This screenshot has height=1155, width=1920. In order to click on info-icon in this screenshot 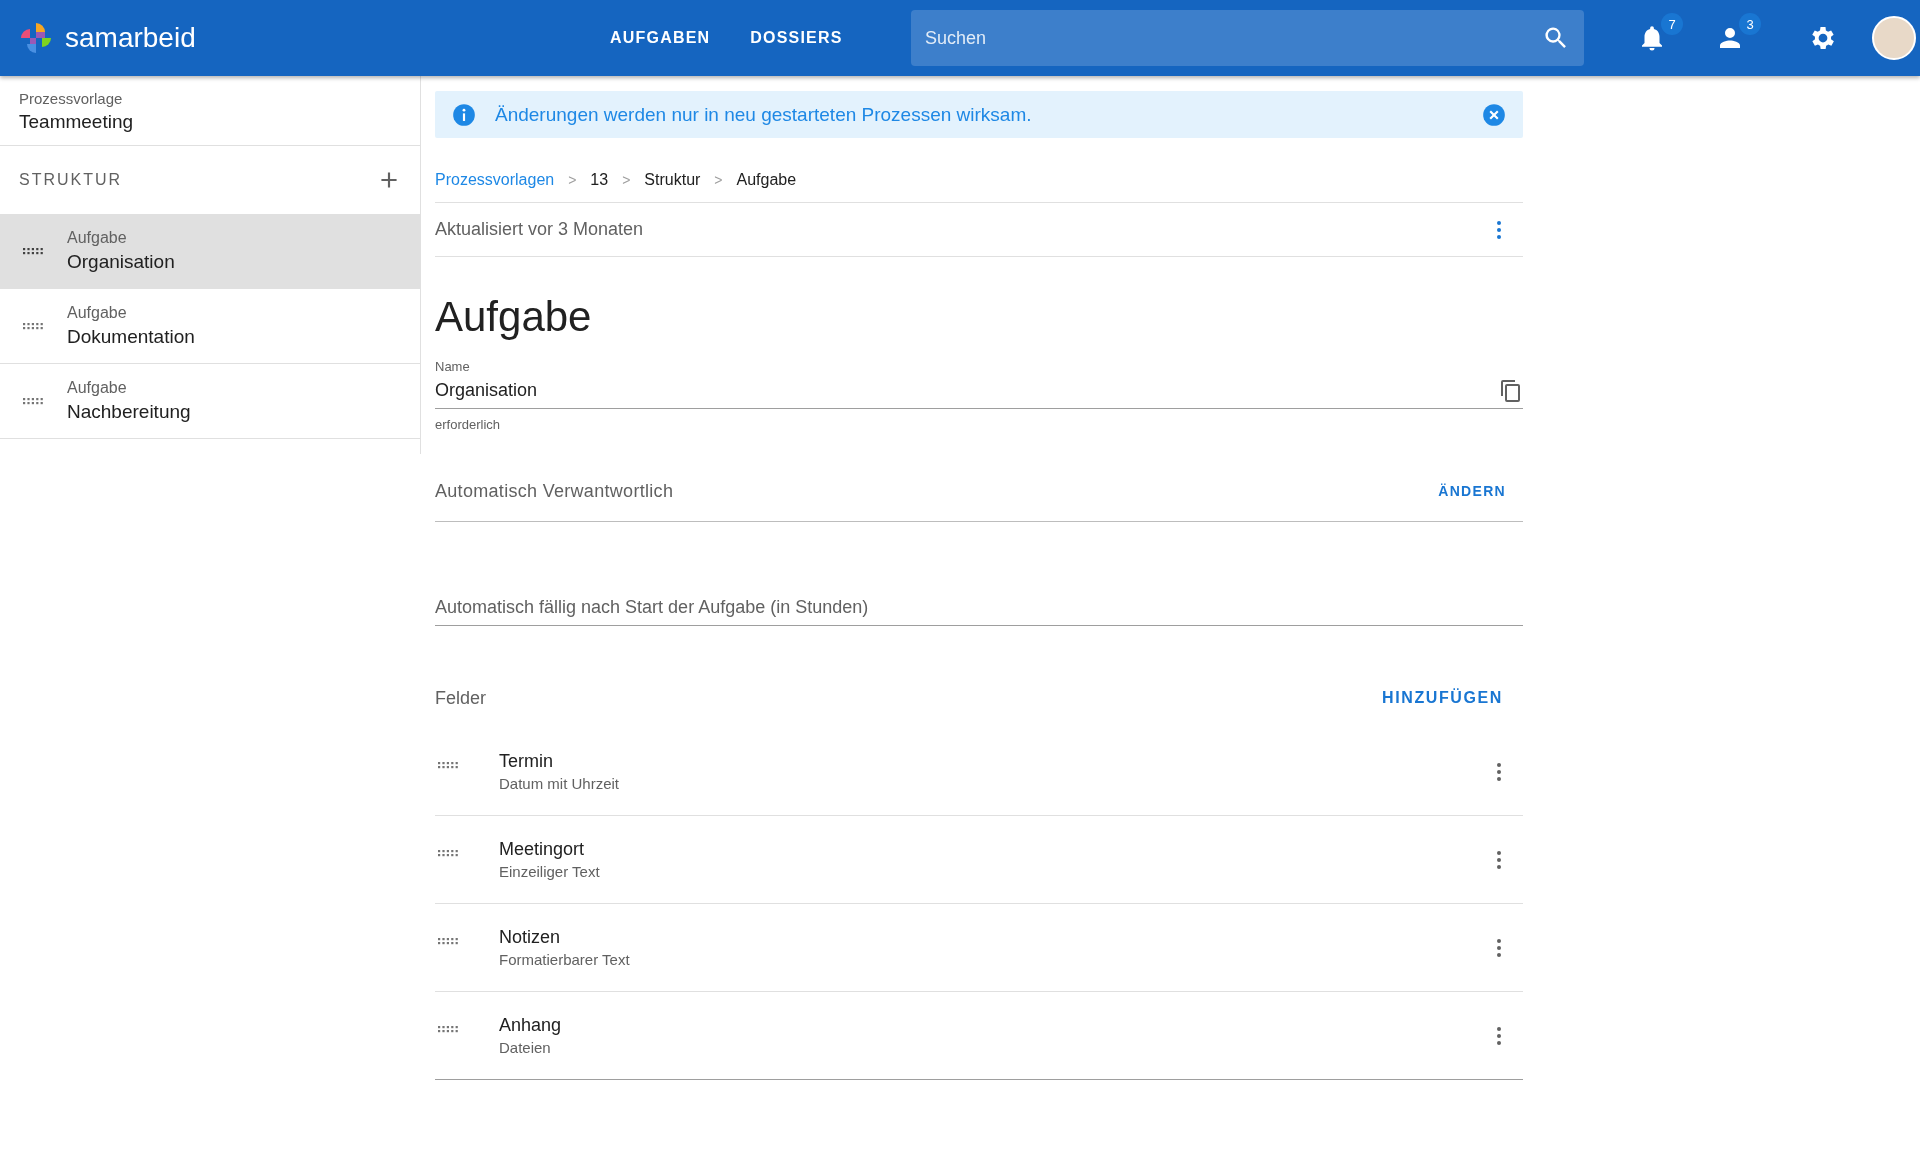, I will do `click(464, 114)`.